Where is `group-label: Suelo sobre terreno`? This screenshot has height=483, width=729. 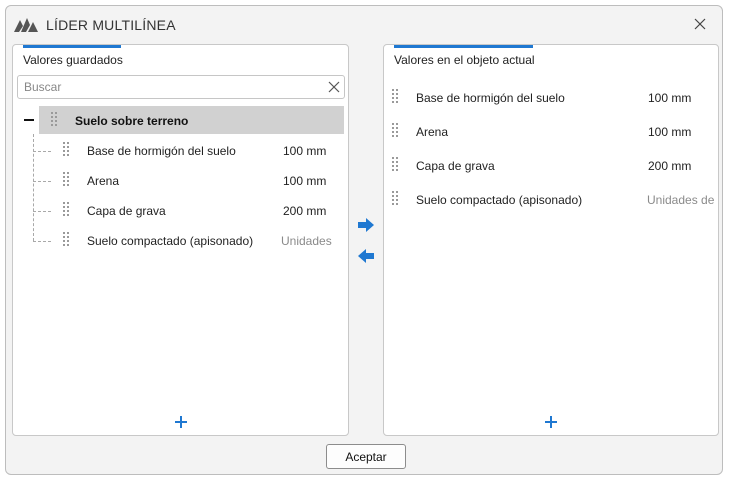 group-label: Suelo sobre terreno is located at coordinates (132, 121).